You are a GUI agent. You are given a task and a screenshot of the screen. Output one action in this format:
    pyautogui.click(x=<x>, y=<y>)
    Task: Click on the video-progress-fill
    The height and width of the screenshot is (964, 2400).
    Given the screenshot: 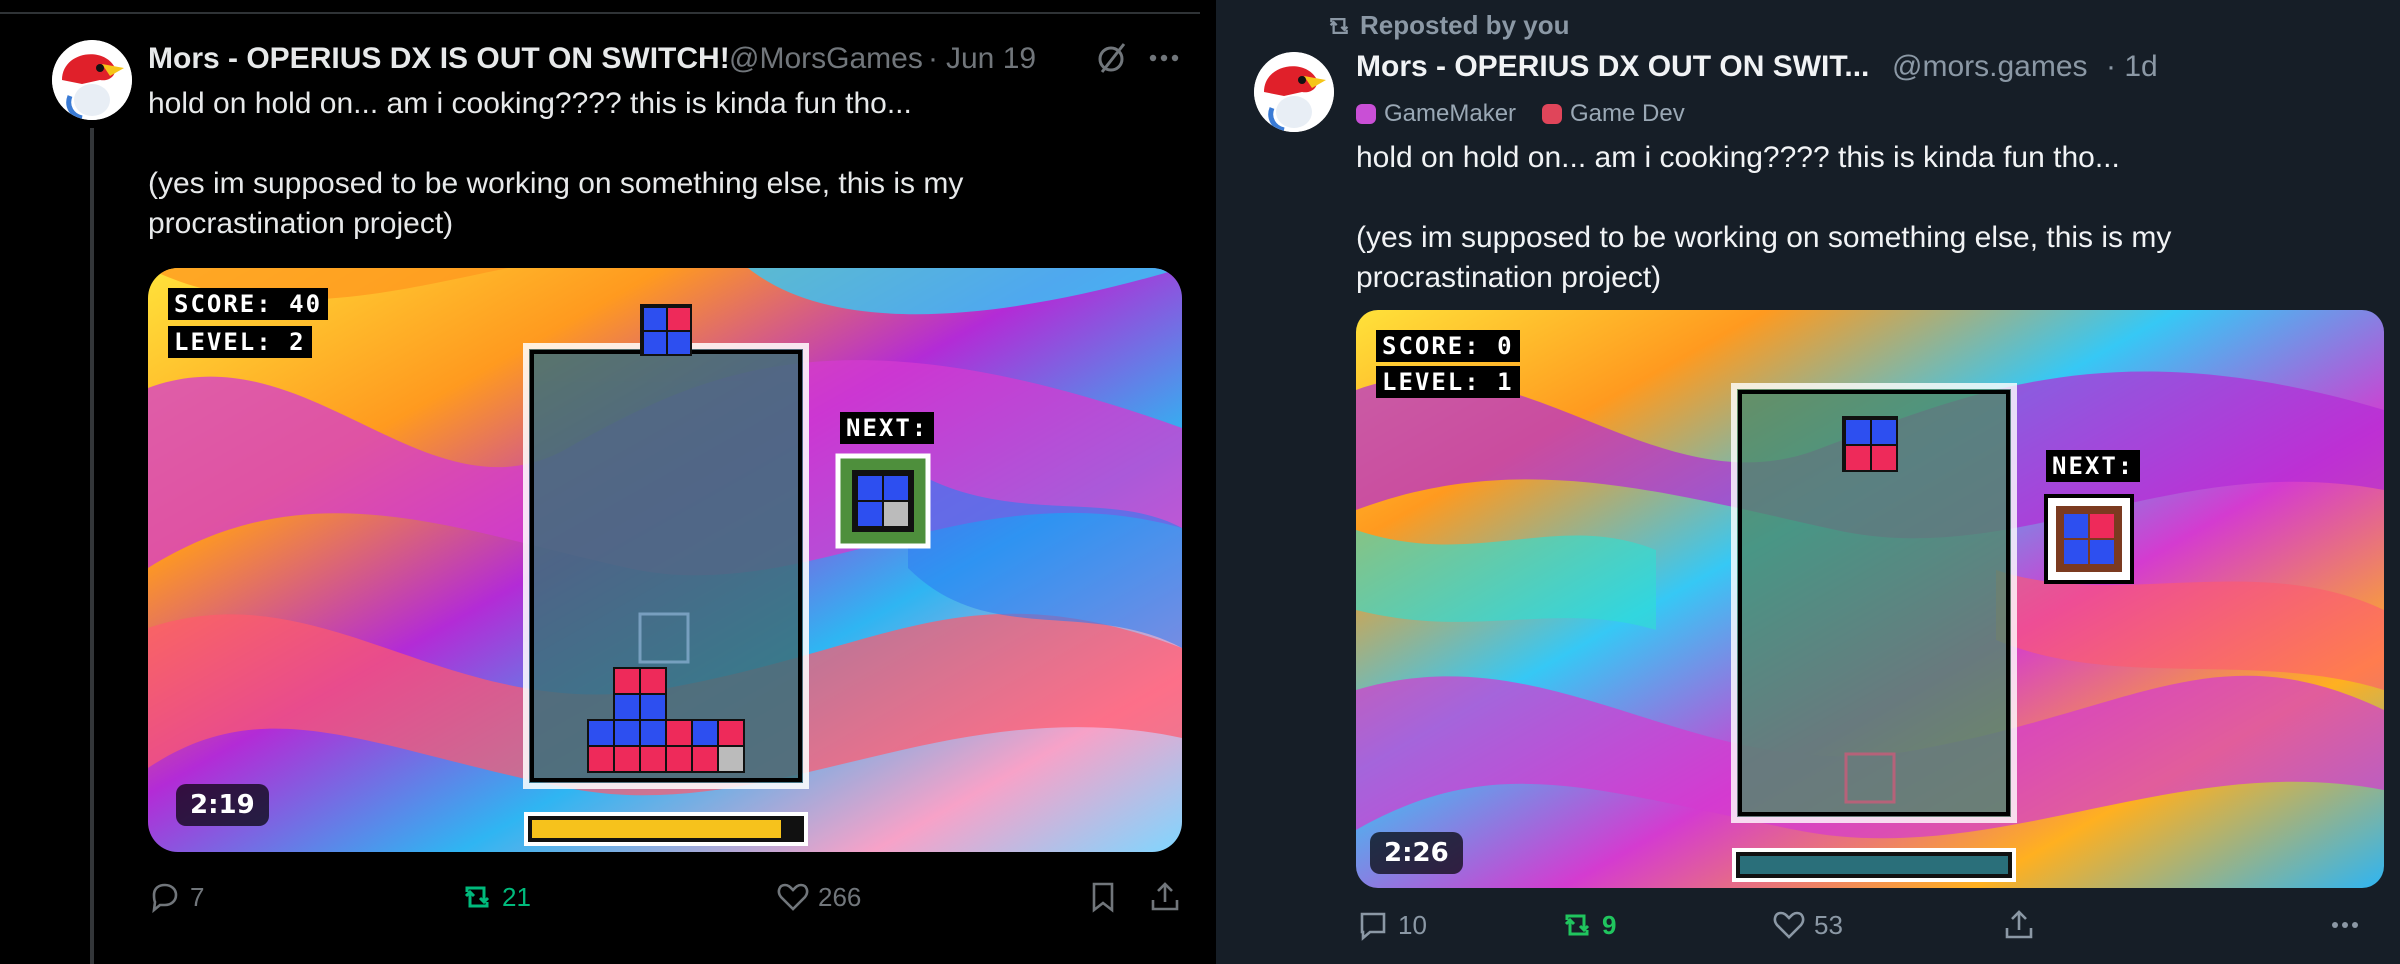 What is the action you would take?
    pyautogui.click(x=656, y=829)
    